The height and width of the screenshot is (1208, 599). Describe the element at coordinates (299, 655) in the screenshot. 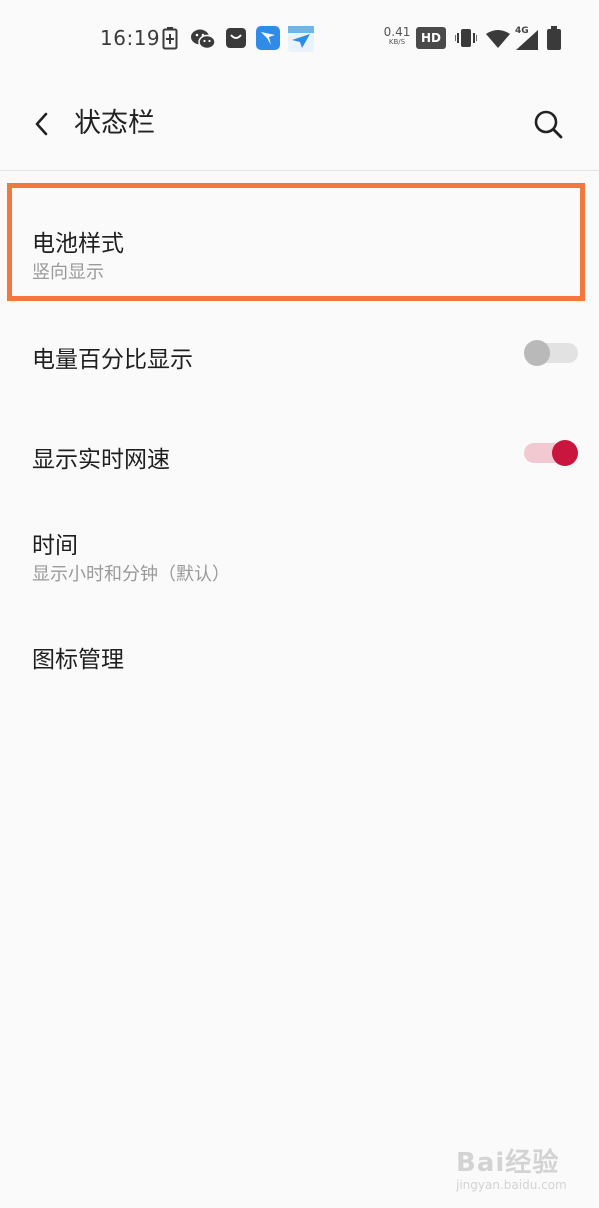

I see `setting-icon-management: 图标管理` at that location.